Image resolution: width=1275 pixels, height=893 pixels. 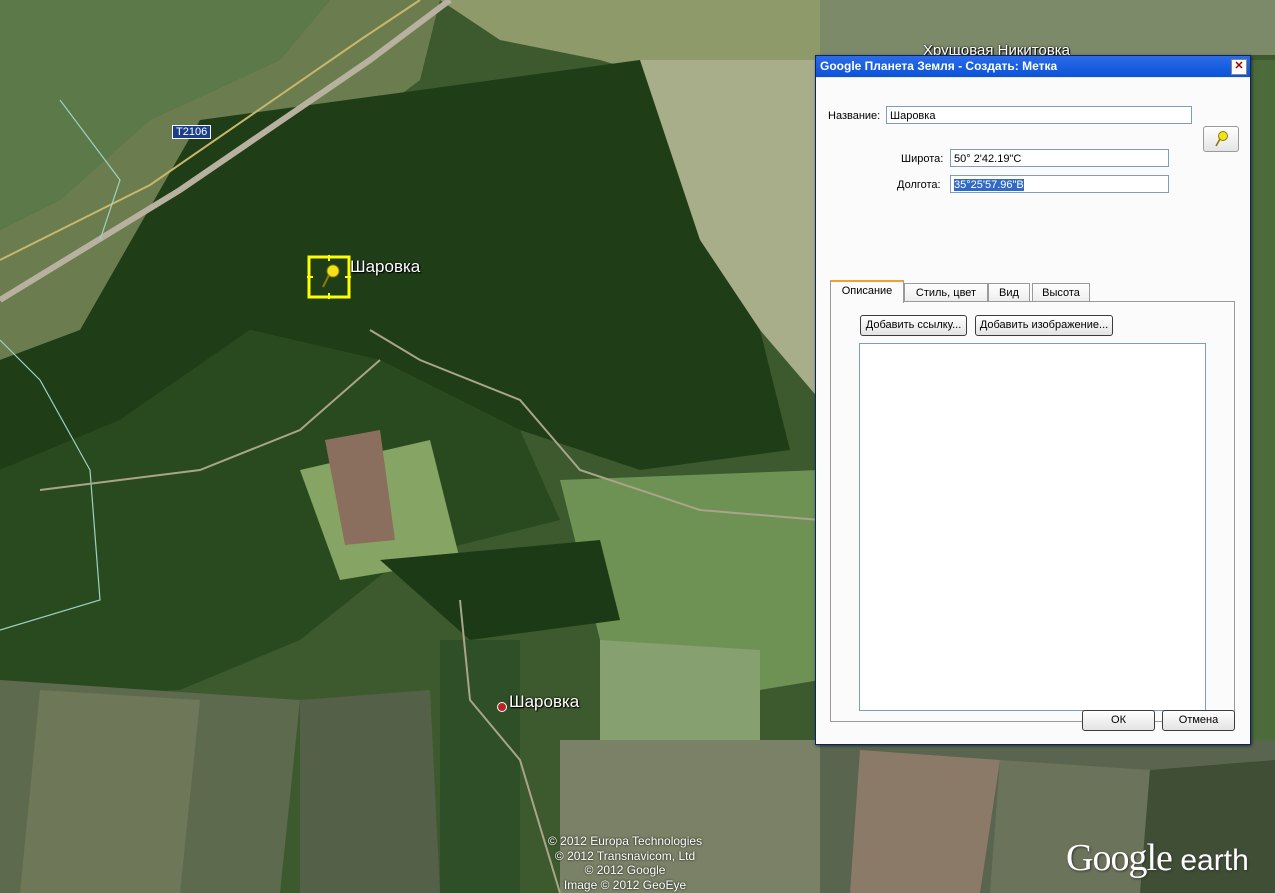 I want to click on map-label-sharovka-pin: Шаровка, so click(x=385, y=266).